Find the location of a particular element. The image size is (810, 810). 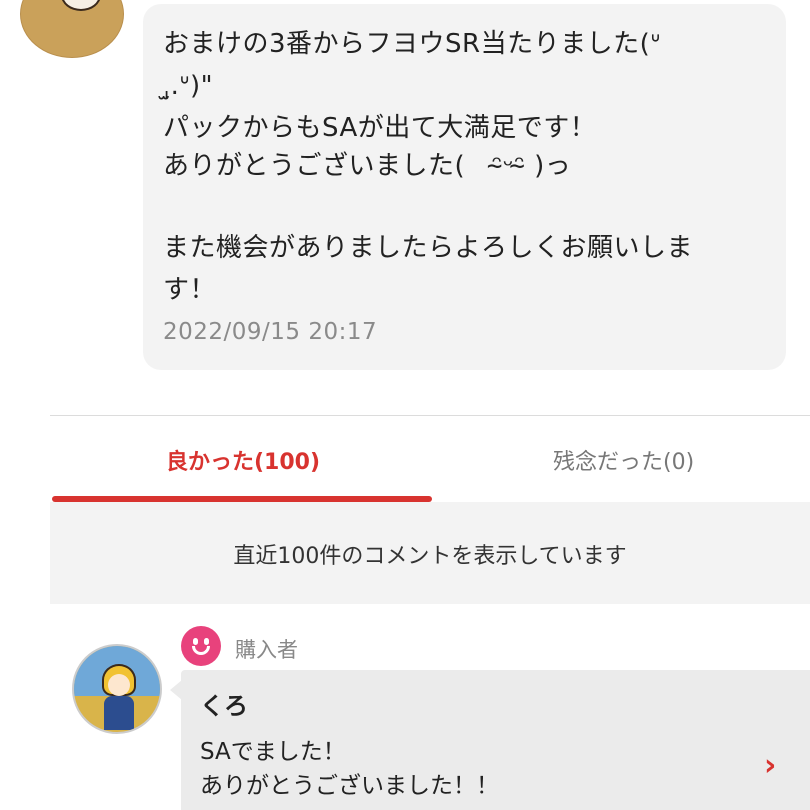

smiley-mouth is located at coordinates (201, 650).